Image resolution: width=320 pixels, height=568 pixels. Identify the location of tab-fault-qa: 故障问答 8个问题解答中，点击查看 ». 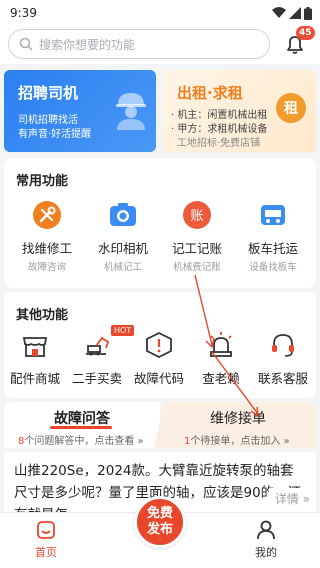
(82, 425).